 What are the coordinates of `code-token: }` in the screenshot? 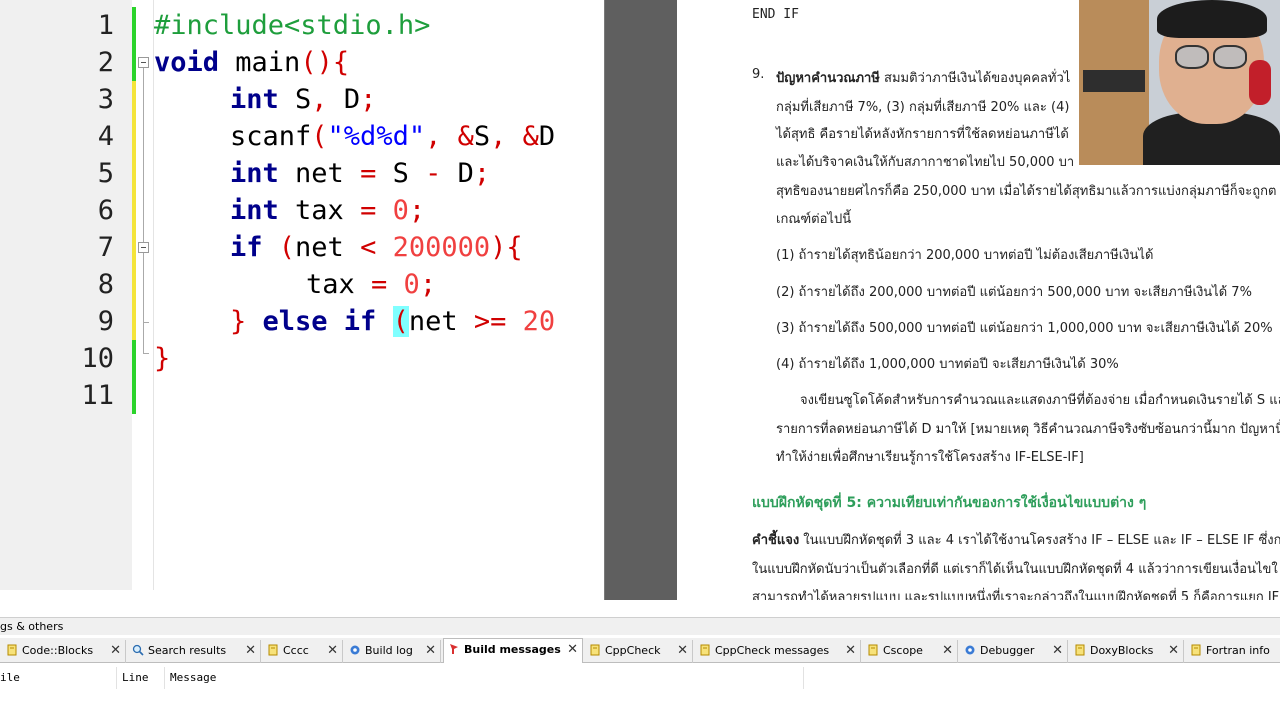 It's located at (238, 321).